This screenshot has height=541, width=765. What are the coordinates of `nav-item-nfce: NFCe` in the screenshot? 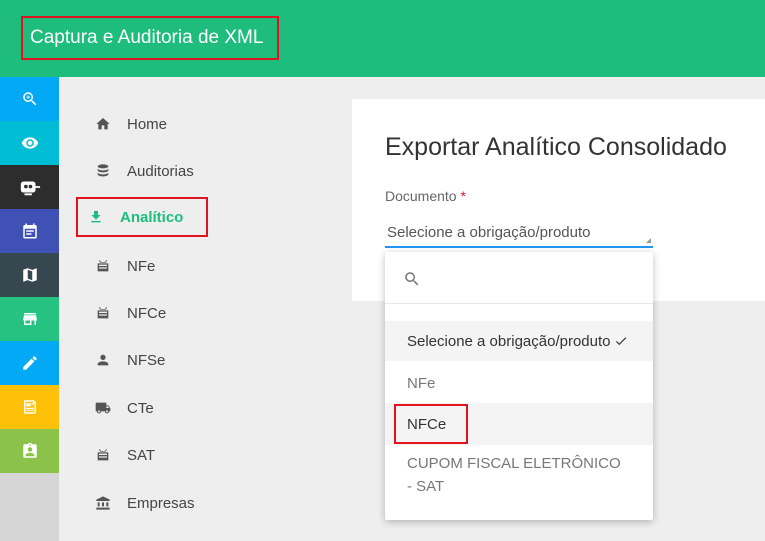 It's located at (205, 313).